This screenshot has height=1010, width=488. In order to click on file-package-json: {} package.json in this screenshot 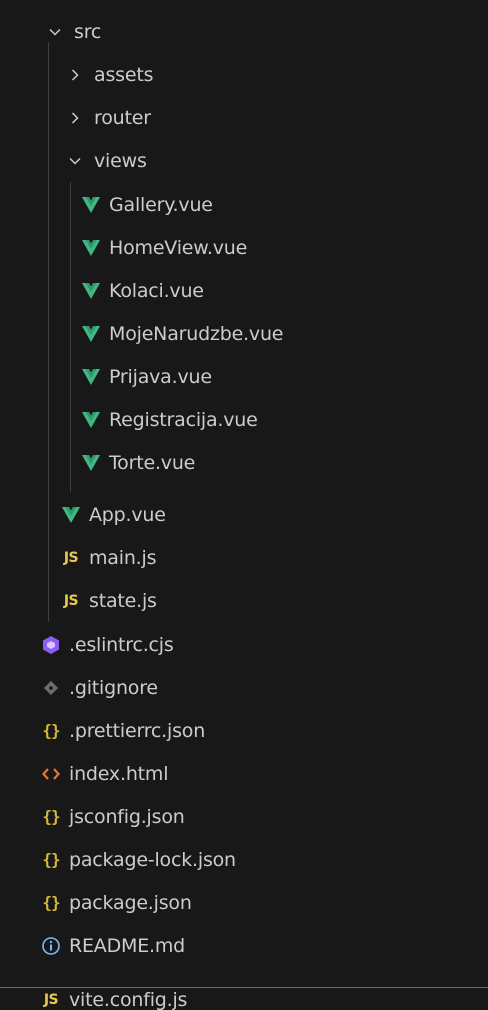, I will do `click(244, 902)`.